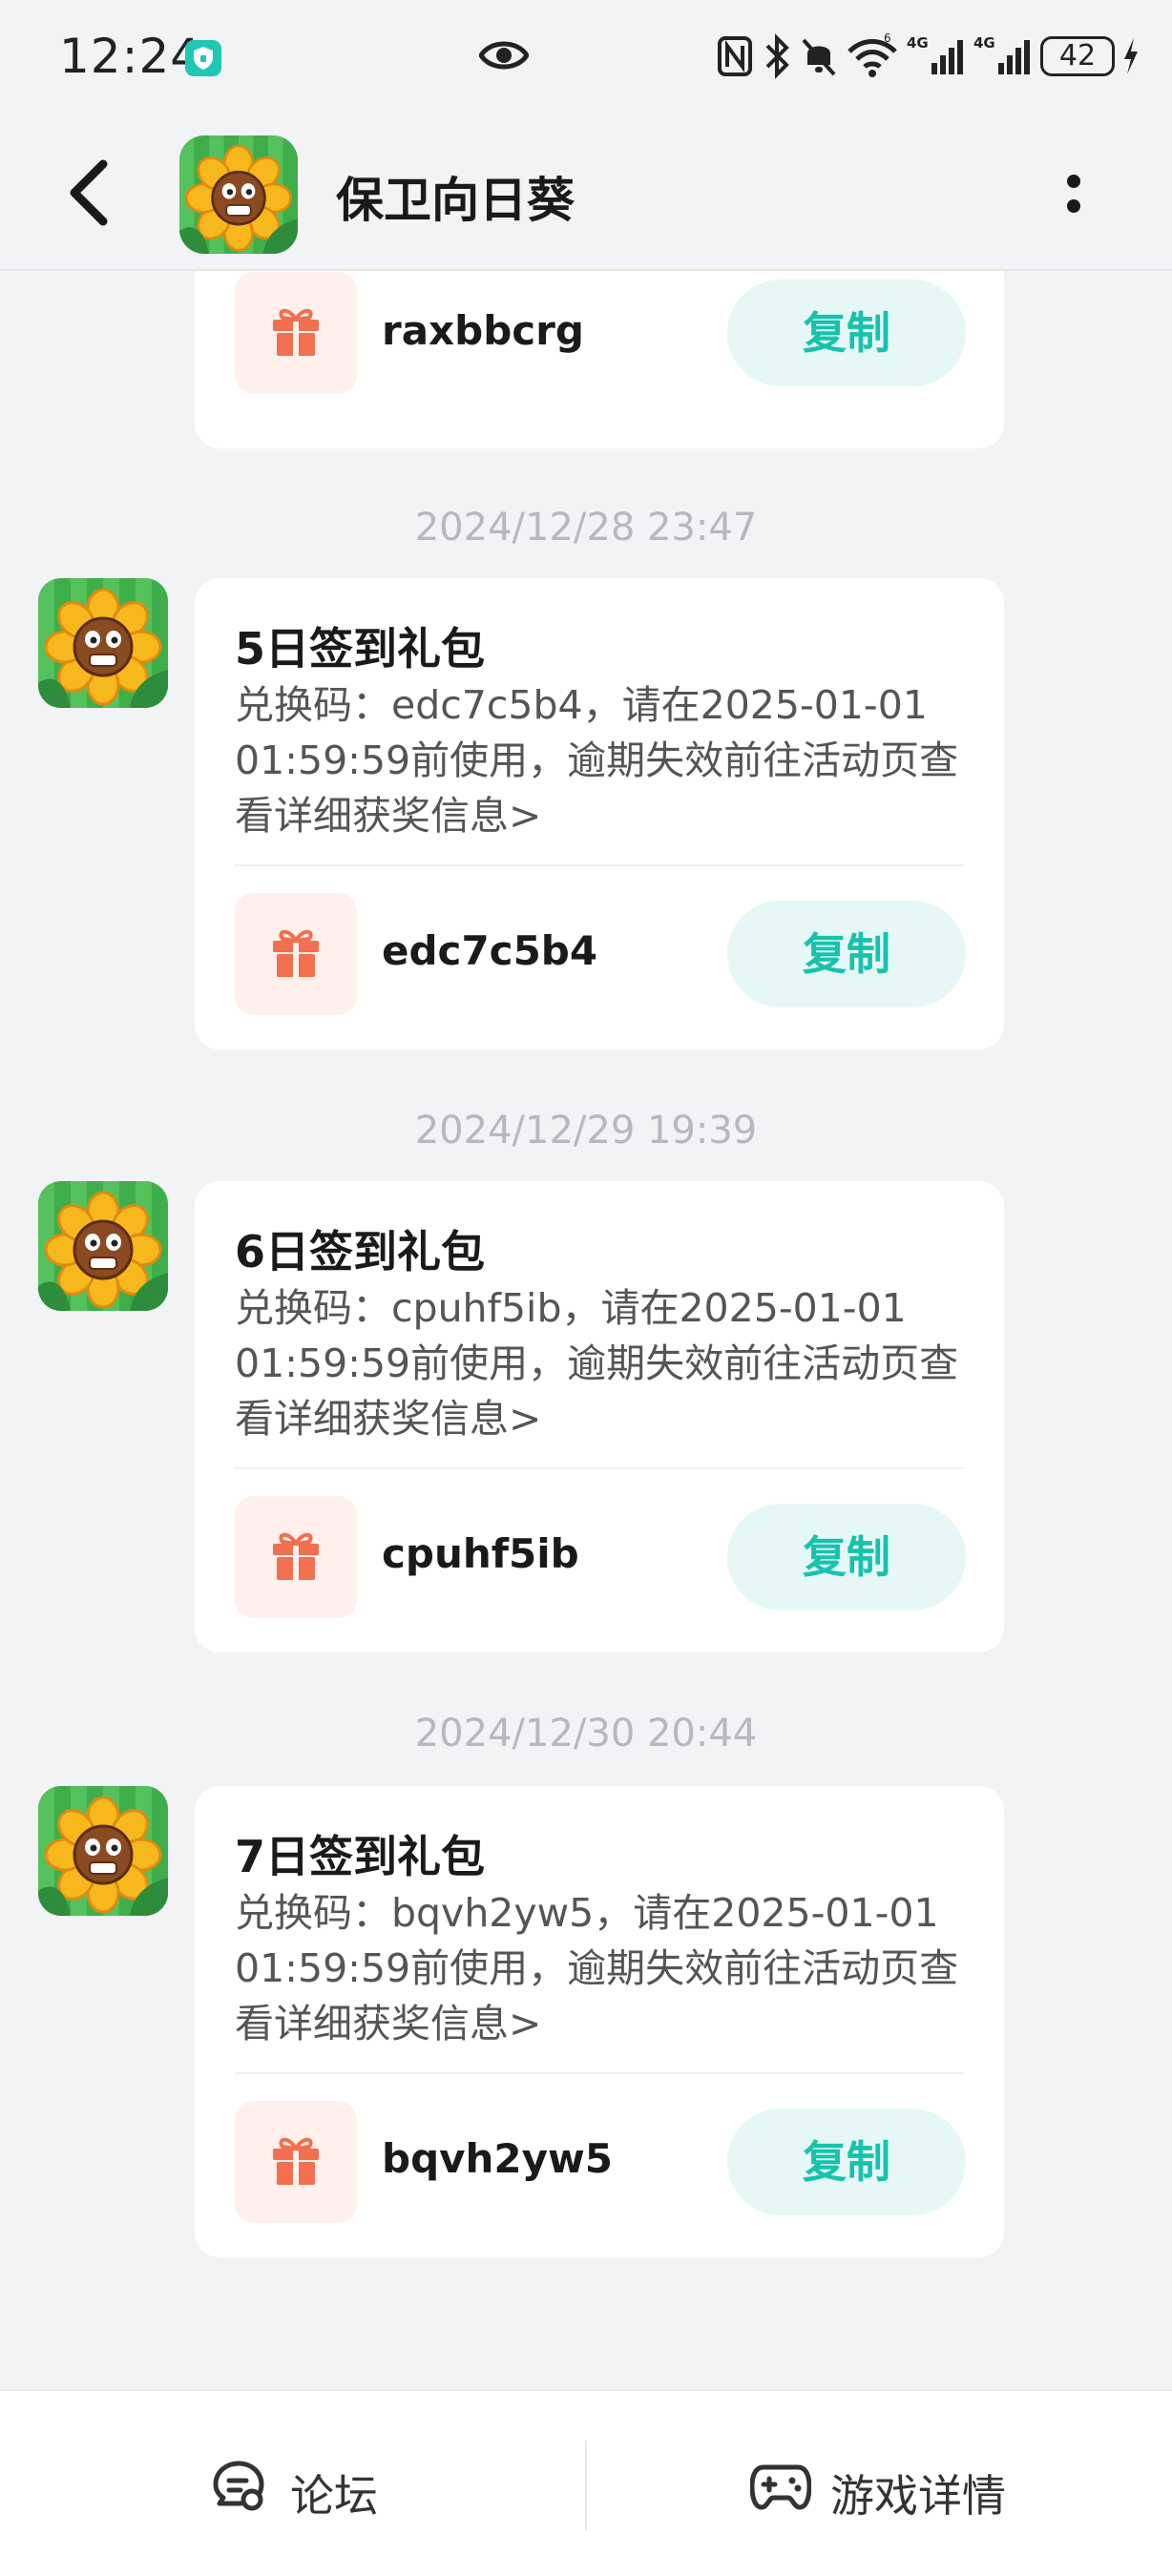  What do you see at coordinates (586, 2485) in the screenshot?
I see `bottom-bar-divider` at bounding box center [586, 2485].